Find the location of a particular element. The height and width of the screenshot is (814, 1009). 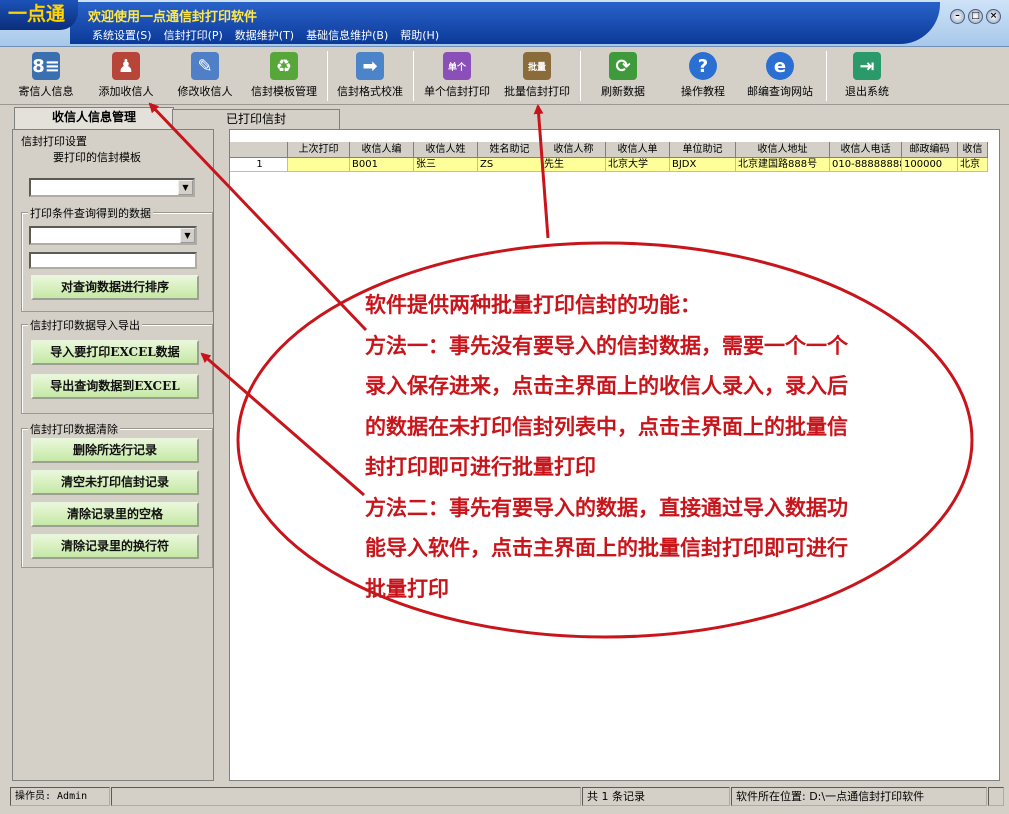

import-export-group: 信封打印数据导入导出 is located at coordinates (117, 365).